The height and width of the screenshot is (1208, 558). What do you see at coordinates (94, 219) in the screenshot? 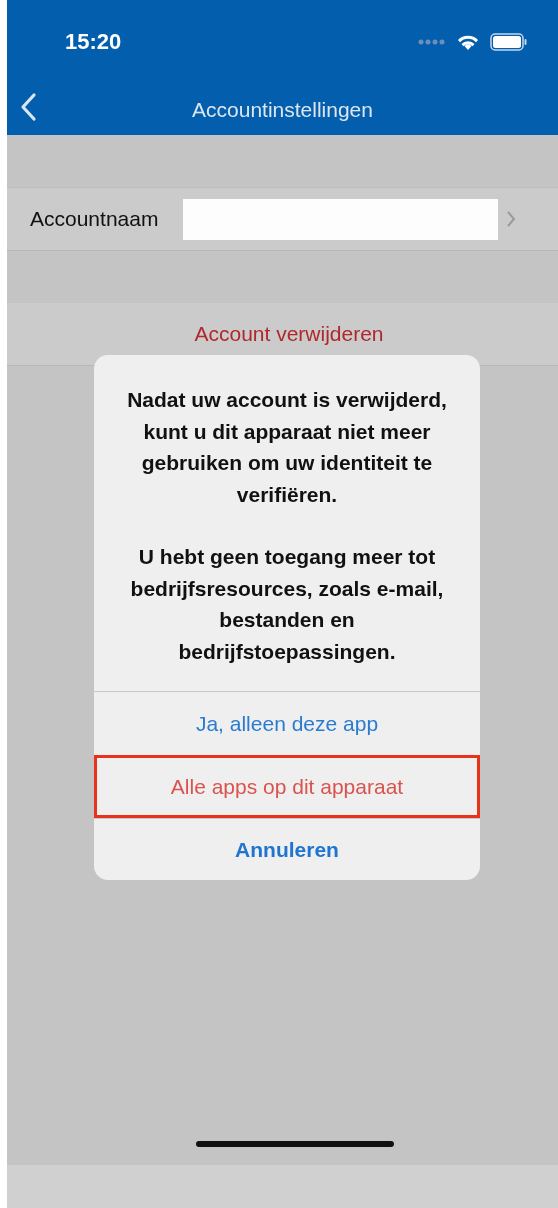
I see `setting-label: Accountnaam` at bounding box center [94, 219].